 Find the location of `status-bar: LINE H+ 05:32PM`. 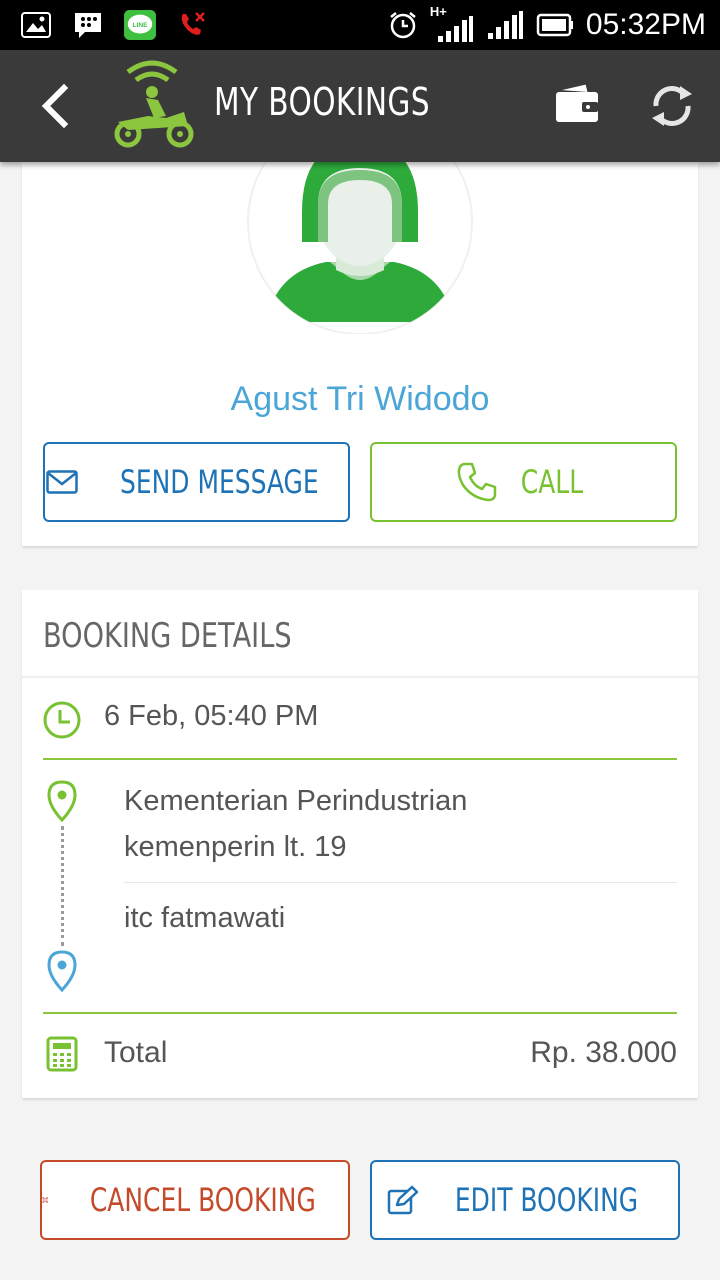

status-bar: LINE H+ 05:32PM is located at coordinates (360, 25).